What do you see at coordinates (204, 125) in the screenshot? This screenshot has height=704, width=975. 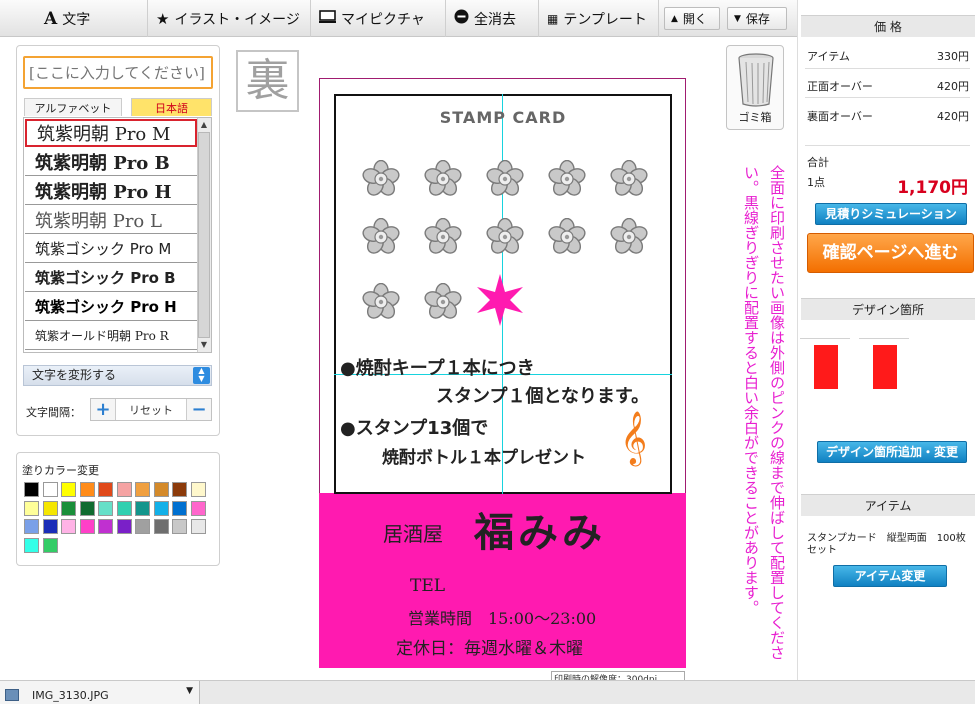 I see `scroll-up-icon: ▲` at bounding box center [204, 125].